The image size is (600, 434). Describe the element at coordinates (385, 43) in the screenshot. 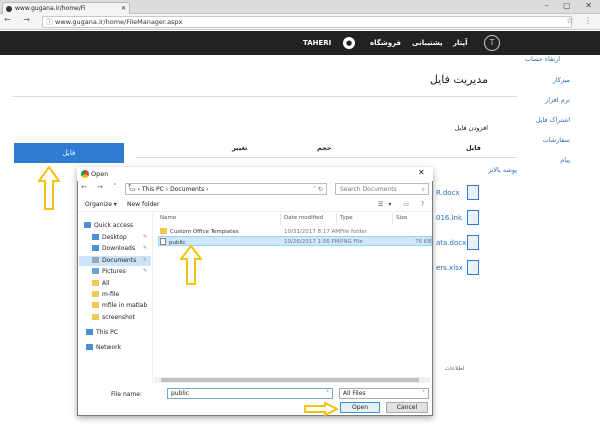

I see `nav-store: فروشگاه` at that location.